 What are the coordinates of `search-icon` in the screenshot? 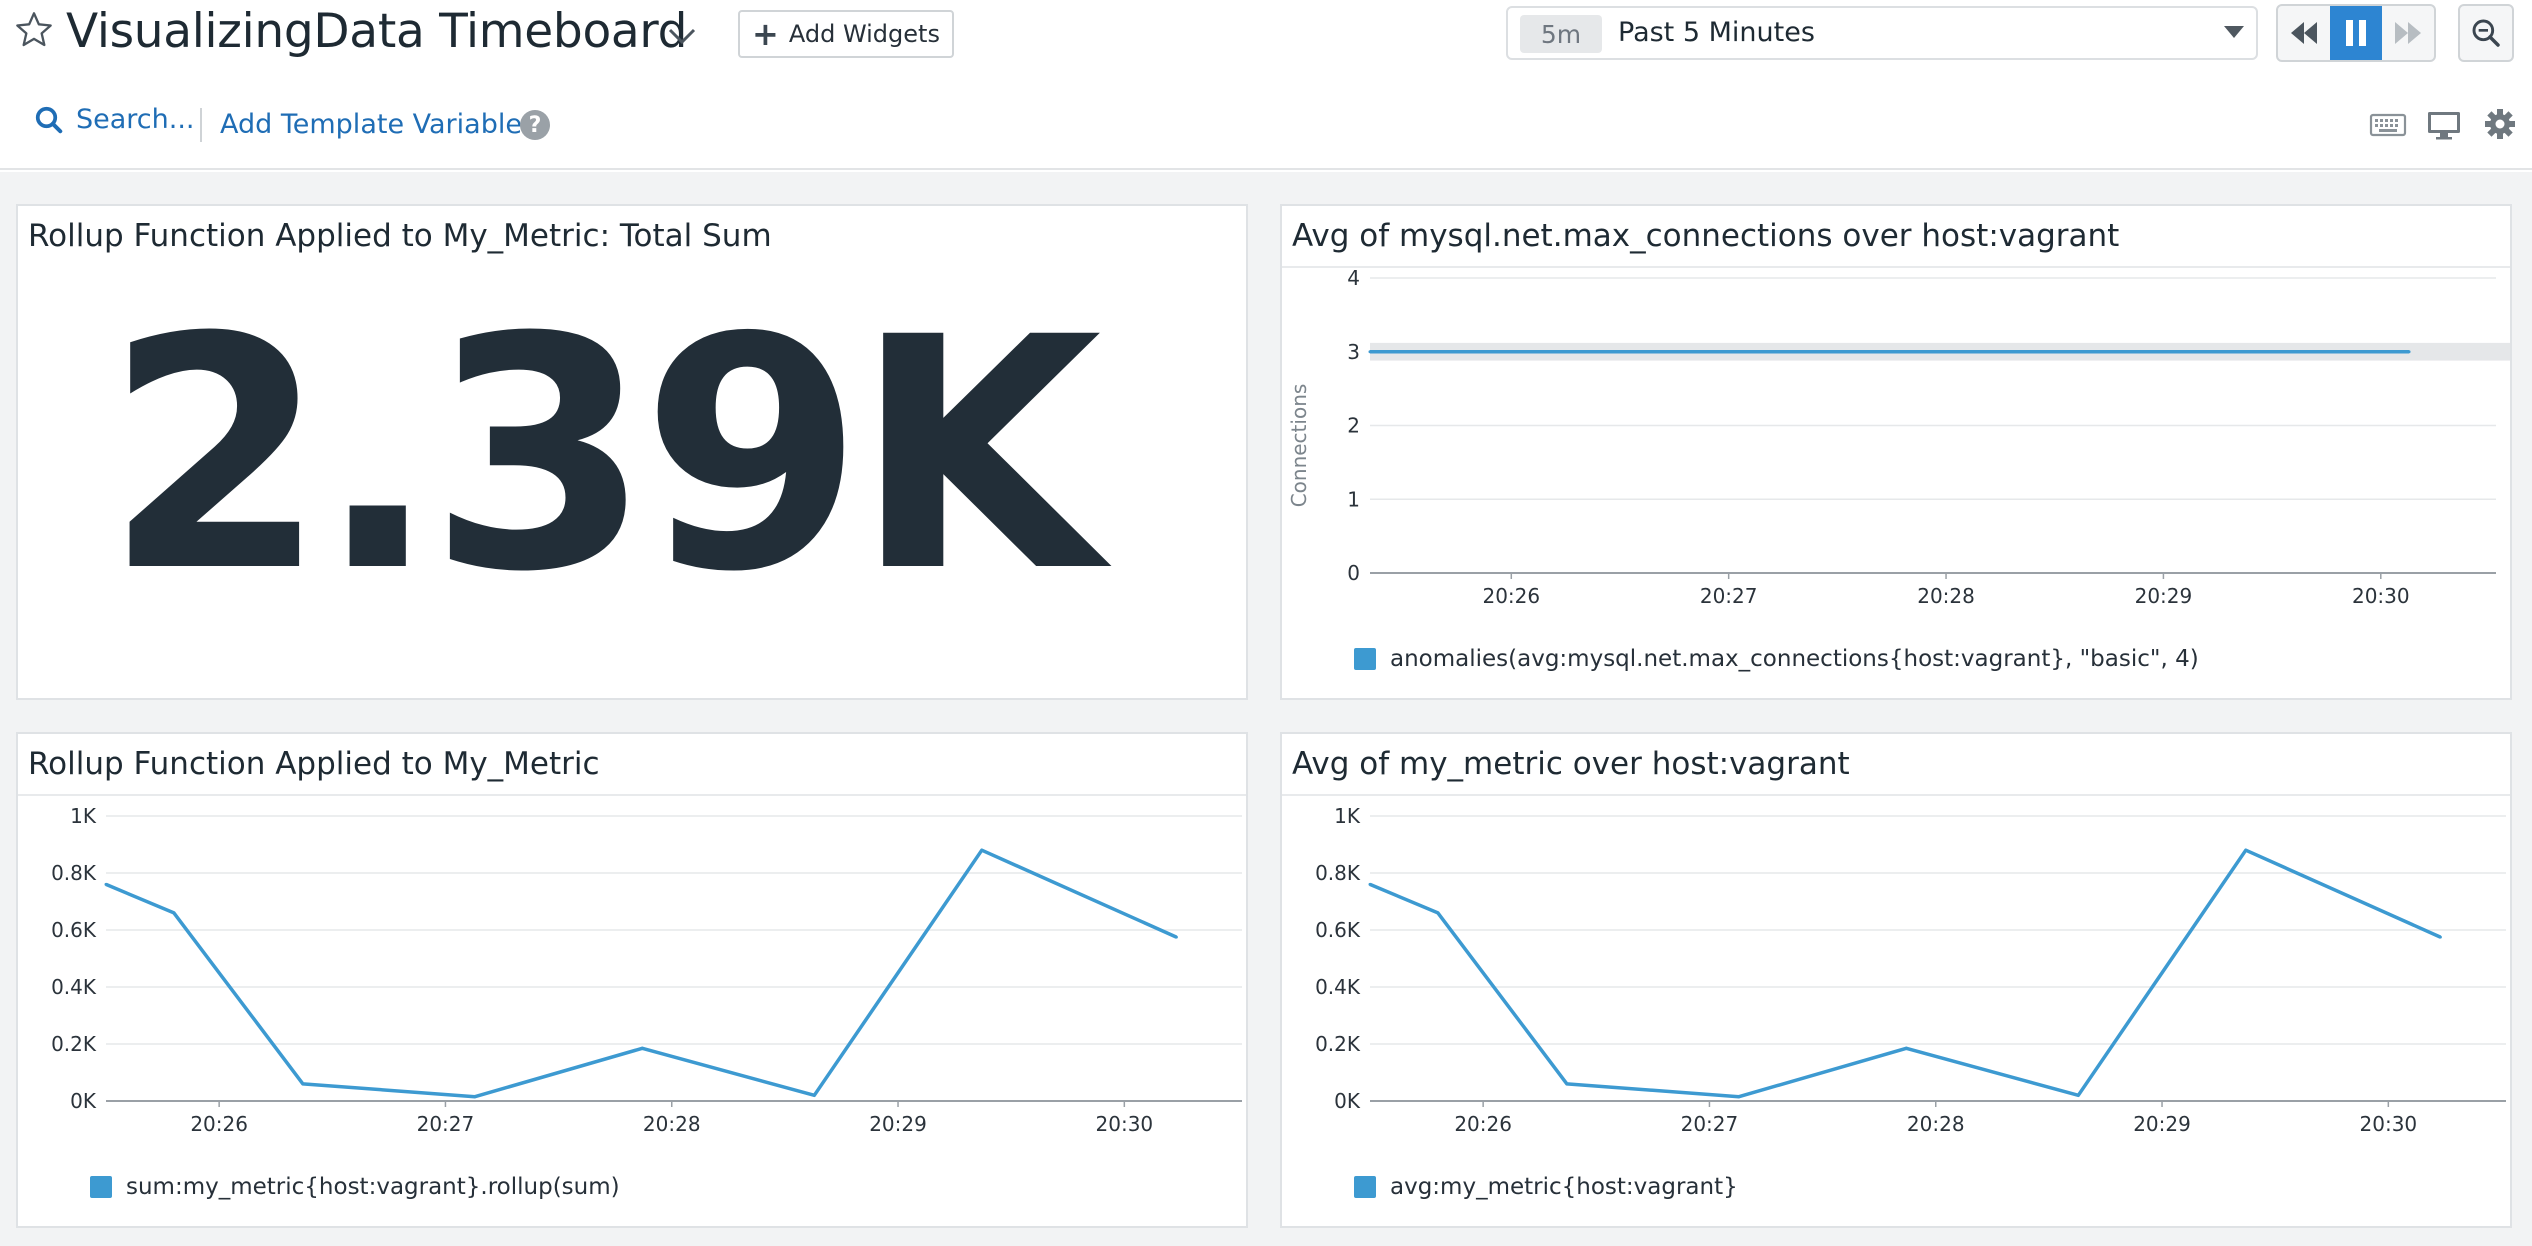 It's located at (49, 119).